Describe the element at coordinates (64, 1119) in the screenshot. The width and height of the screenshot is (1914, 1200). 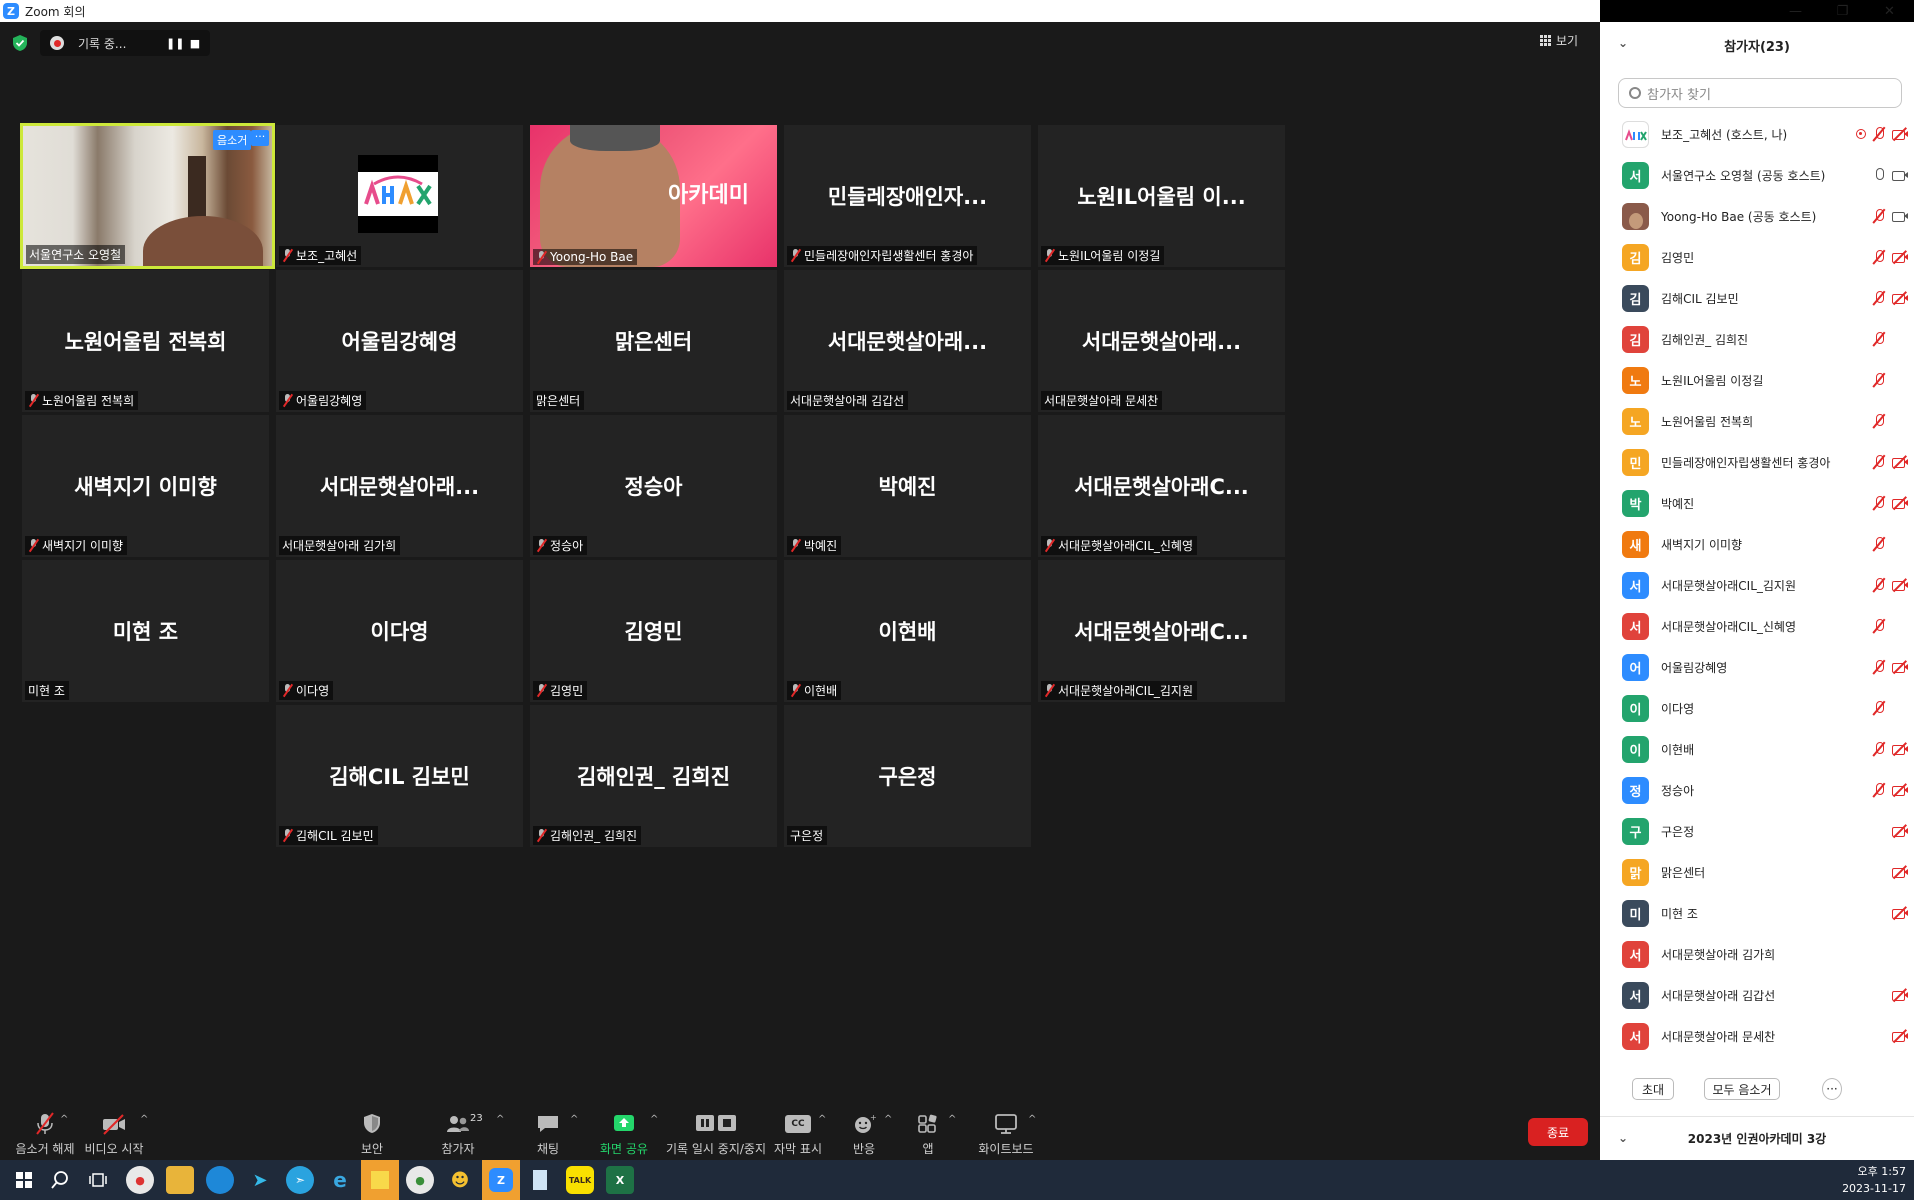
I see `audio-options-caret: ^` at that location.